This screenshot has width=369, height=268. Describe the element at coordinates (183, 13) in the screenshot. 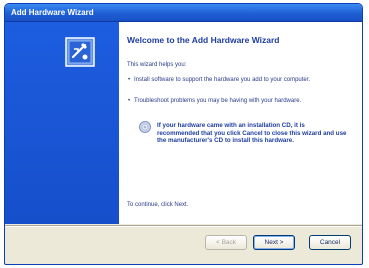

I see `title-bar: Add Hardware Wizard` at that location.